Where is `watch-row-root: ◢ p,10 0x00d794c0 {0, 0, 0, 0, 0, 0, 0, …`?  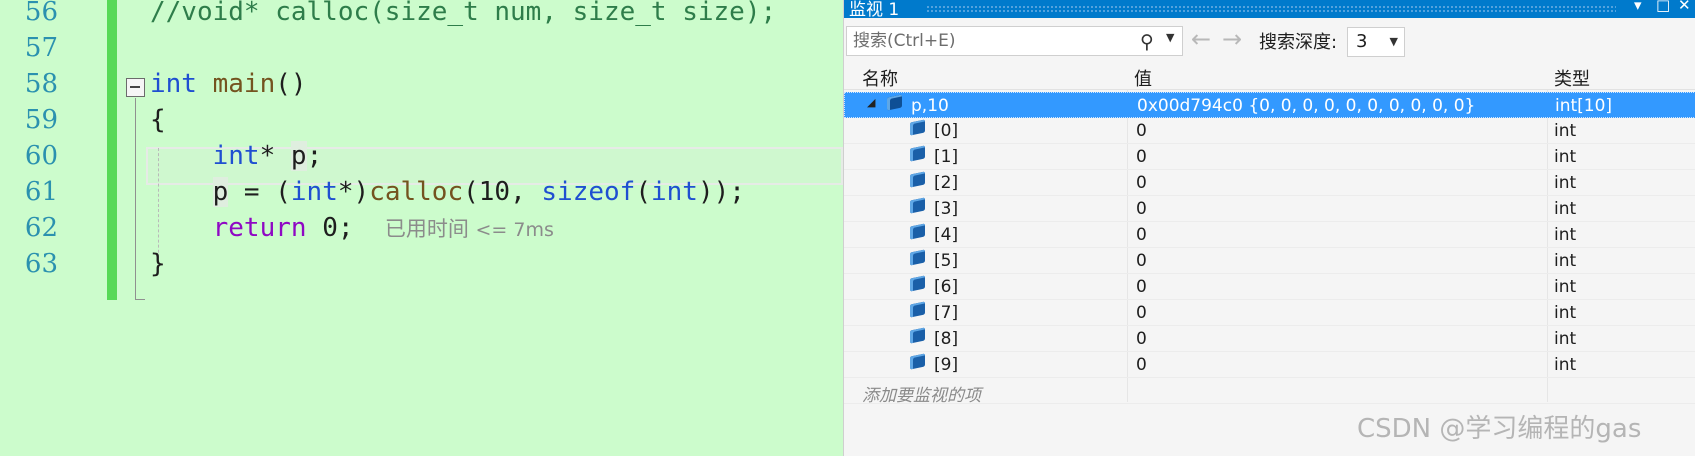 watch-row-root: ◢ p,10 0x00d794c0 {0, 0, 0, 0, 0, 0, 0, … is located at coordinates (1269, 105).